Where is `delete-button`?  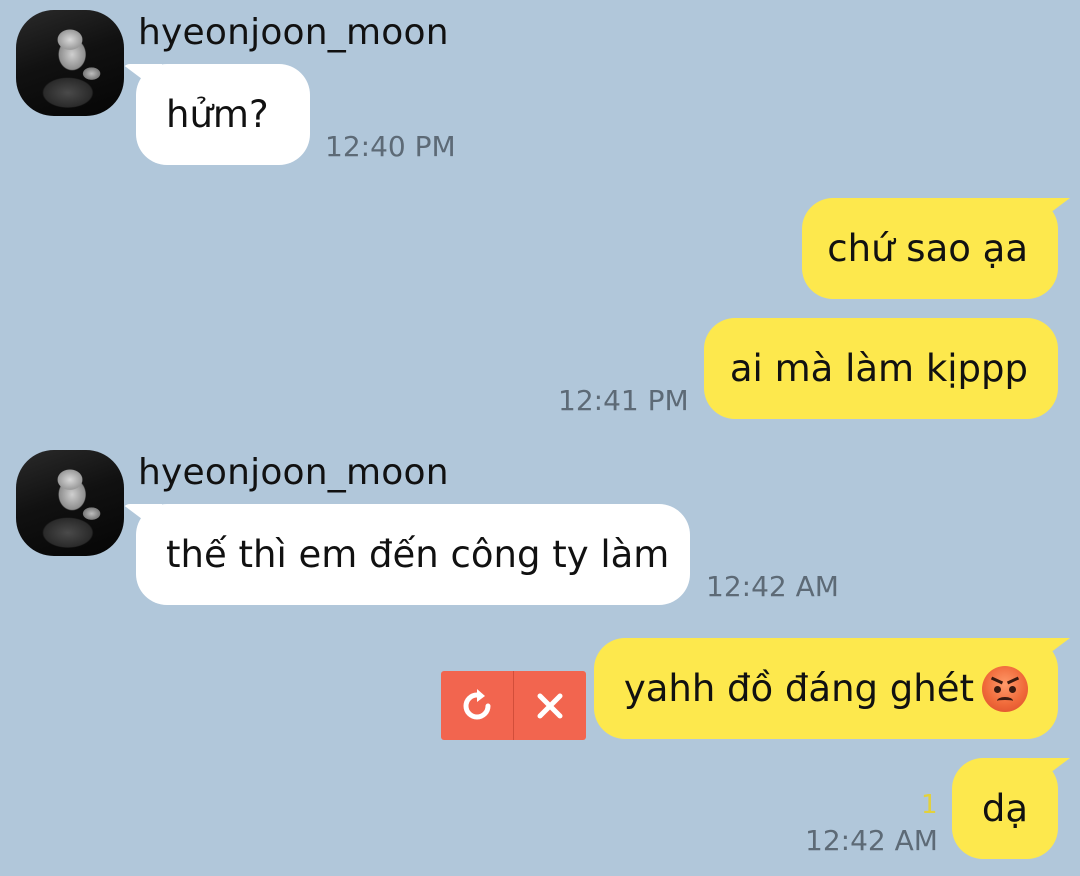
delete-button is located at coordinates (550, 705).